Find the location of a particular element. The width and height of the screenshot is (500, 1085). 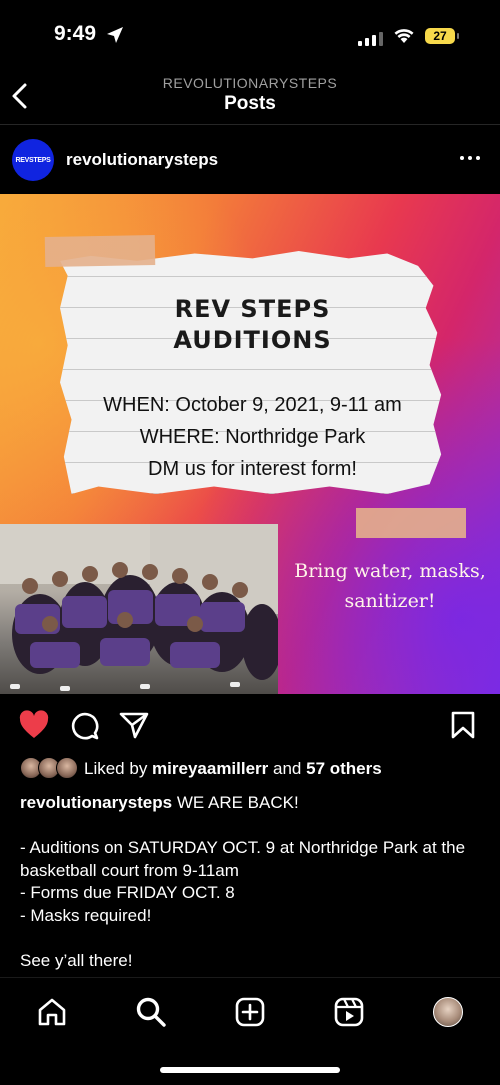

header-subtitle: REVOLUTIONARYSTEPS is located at coordinates (250, 83).